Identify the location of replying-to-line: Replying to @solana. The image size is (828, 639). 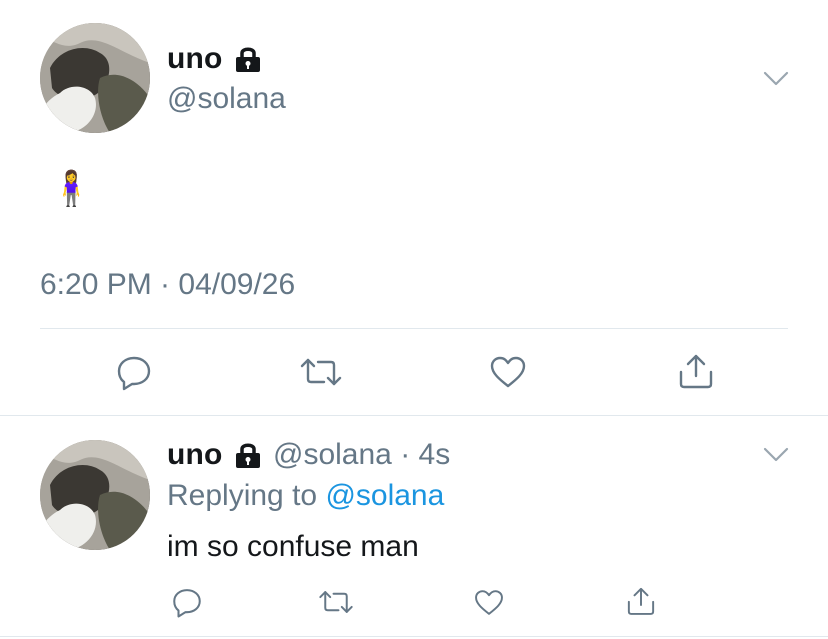
(305, 496).